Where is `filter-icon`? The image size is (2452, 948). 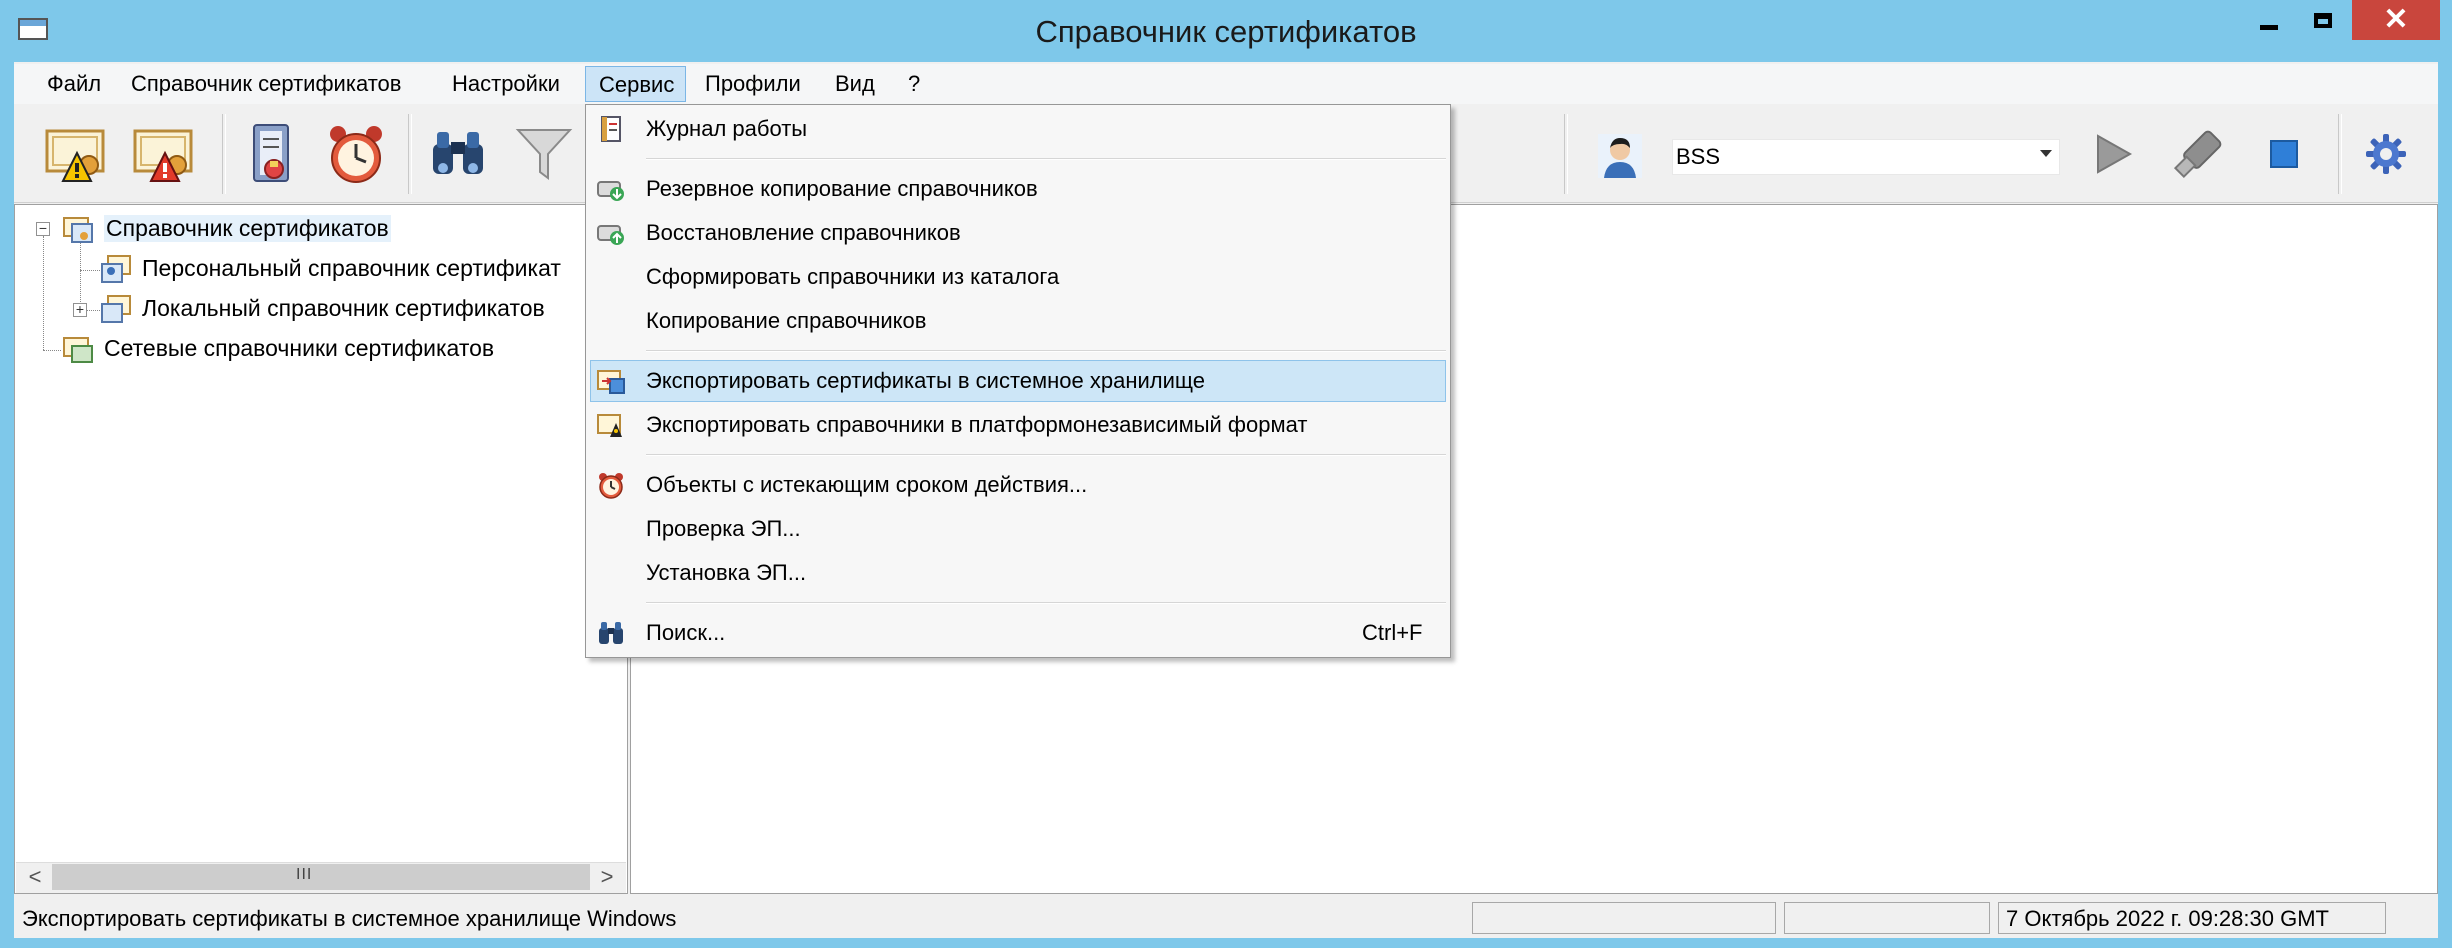 filter-icon is located at coordinates (544, 154).